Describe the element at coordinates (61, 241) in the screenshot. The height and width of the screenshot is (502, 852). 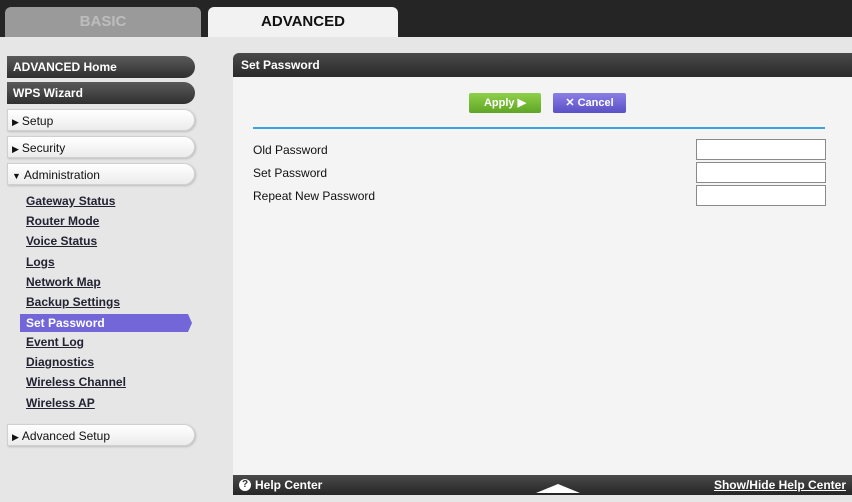
I see `sidebar-link-voice-status: Voice Status` at that location.